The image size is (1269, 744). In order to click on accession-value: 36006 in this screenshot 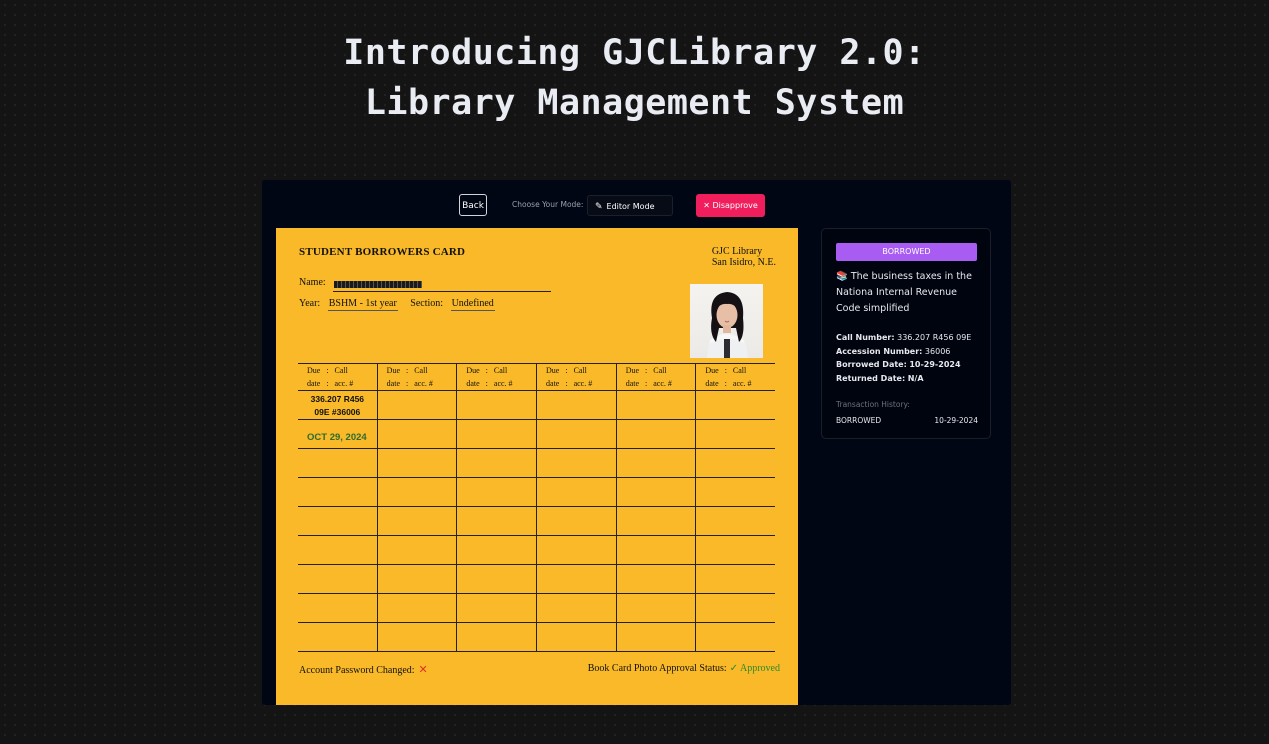, I will do `click(937, 351)`.